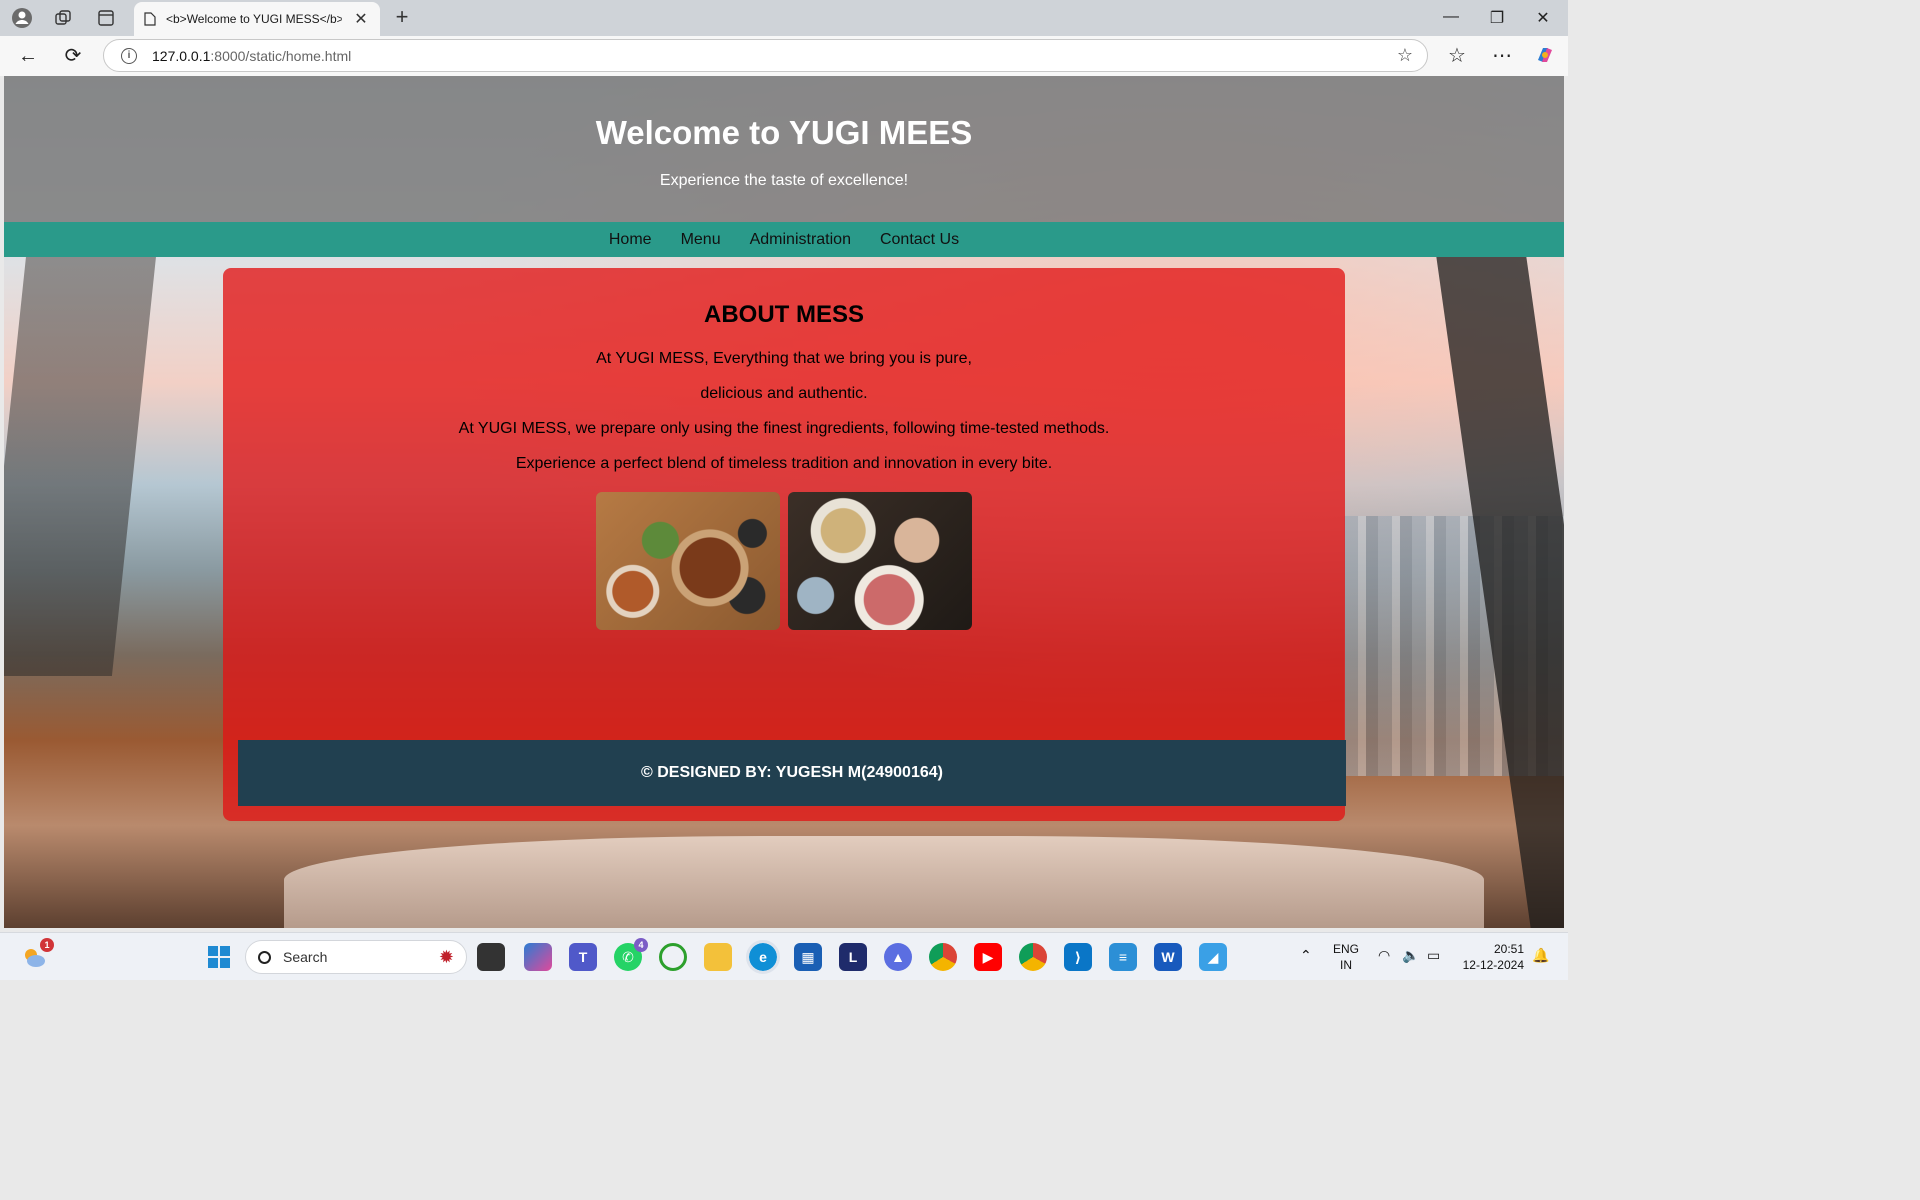 The height and width of the screenshot is (1200, 1920). Describe the element at coordinates (264, 957) in the screenshot. I see `search-icon` at that location.